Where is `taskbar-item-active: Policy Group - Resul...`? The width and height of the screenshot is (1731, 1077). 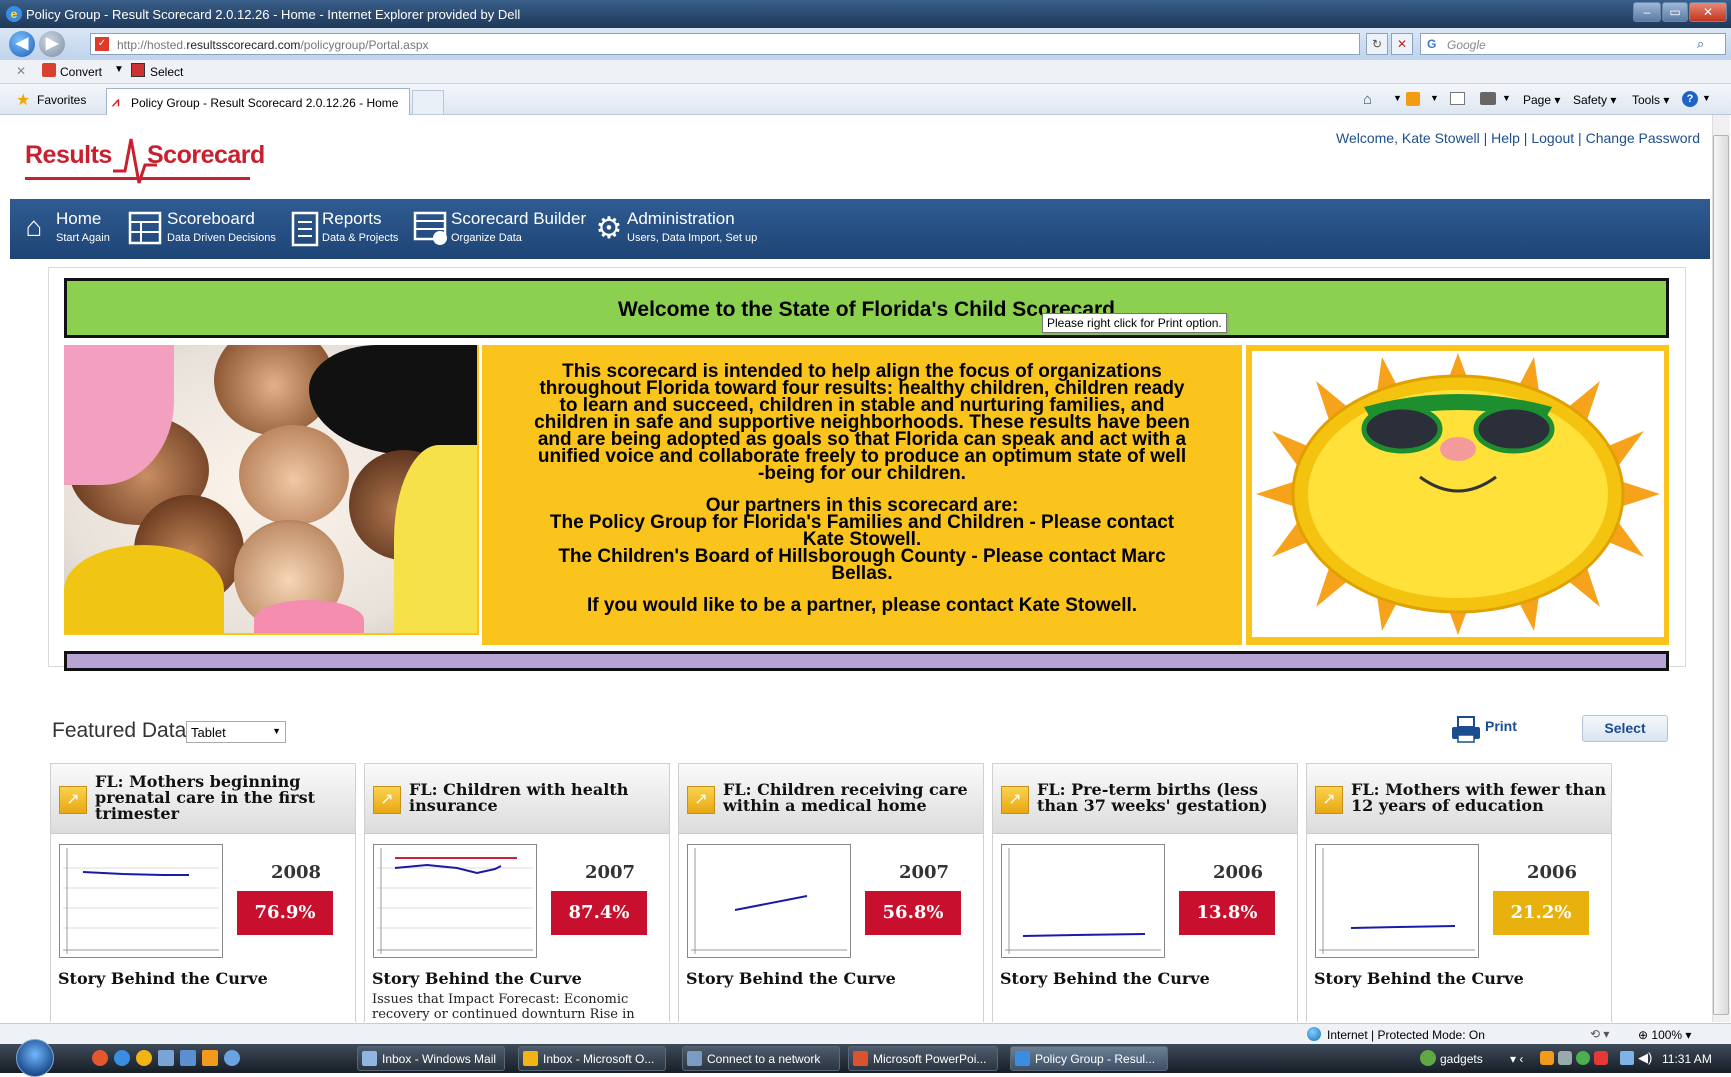 taskbar-item-active: Policy Group - Resul... is located at coordinates (1089, 1058).